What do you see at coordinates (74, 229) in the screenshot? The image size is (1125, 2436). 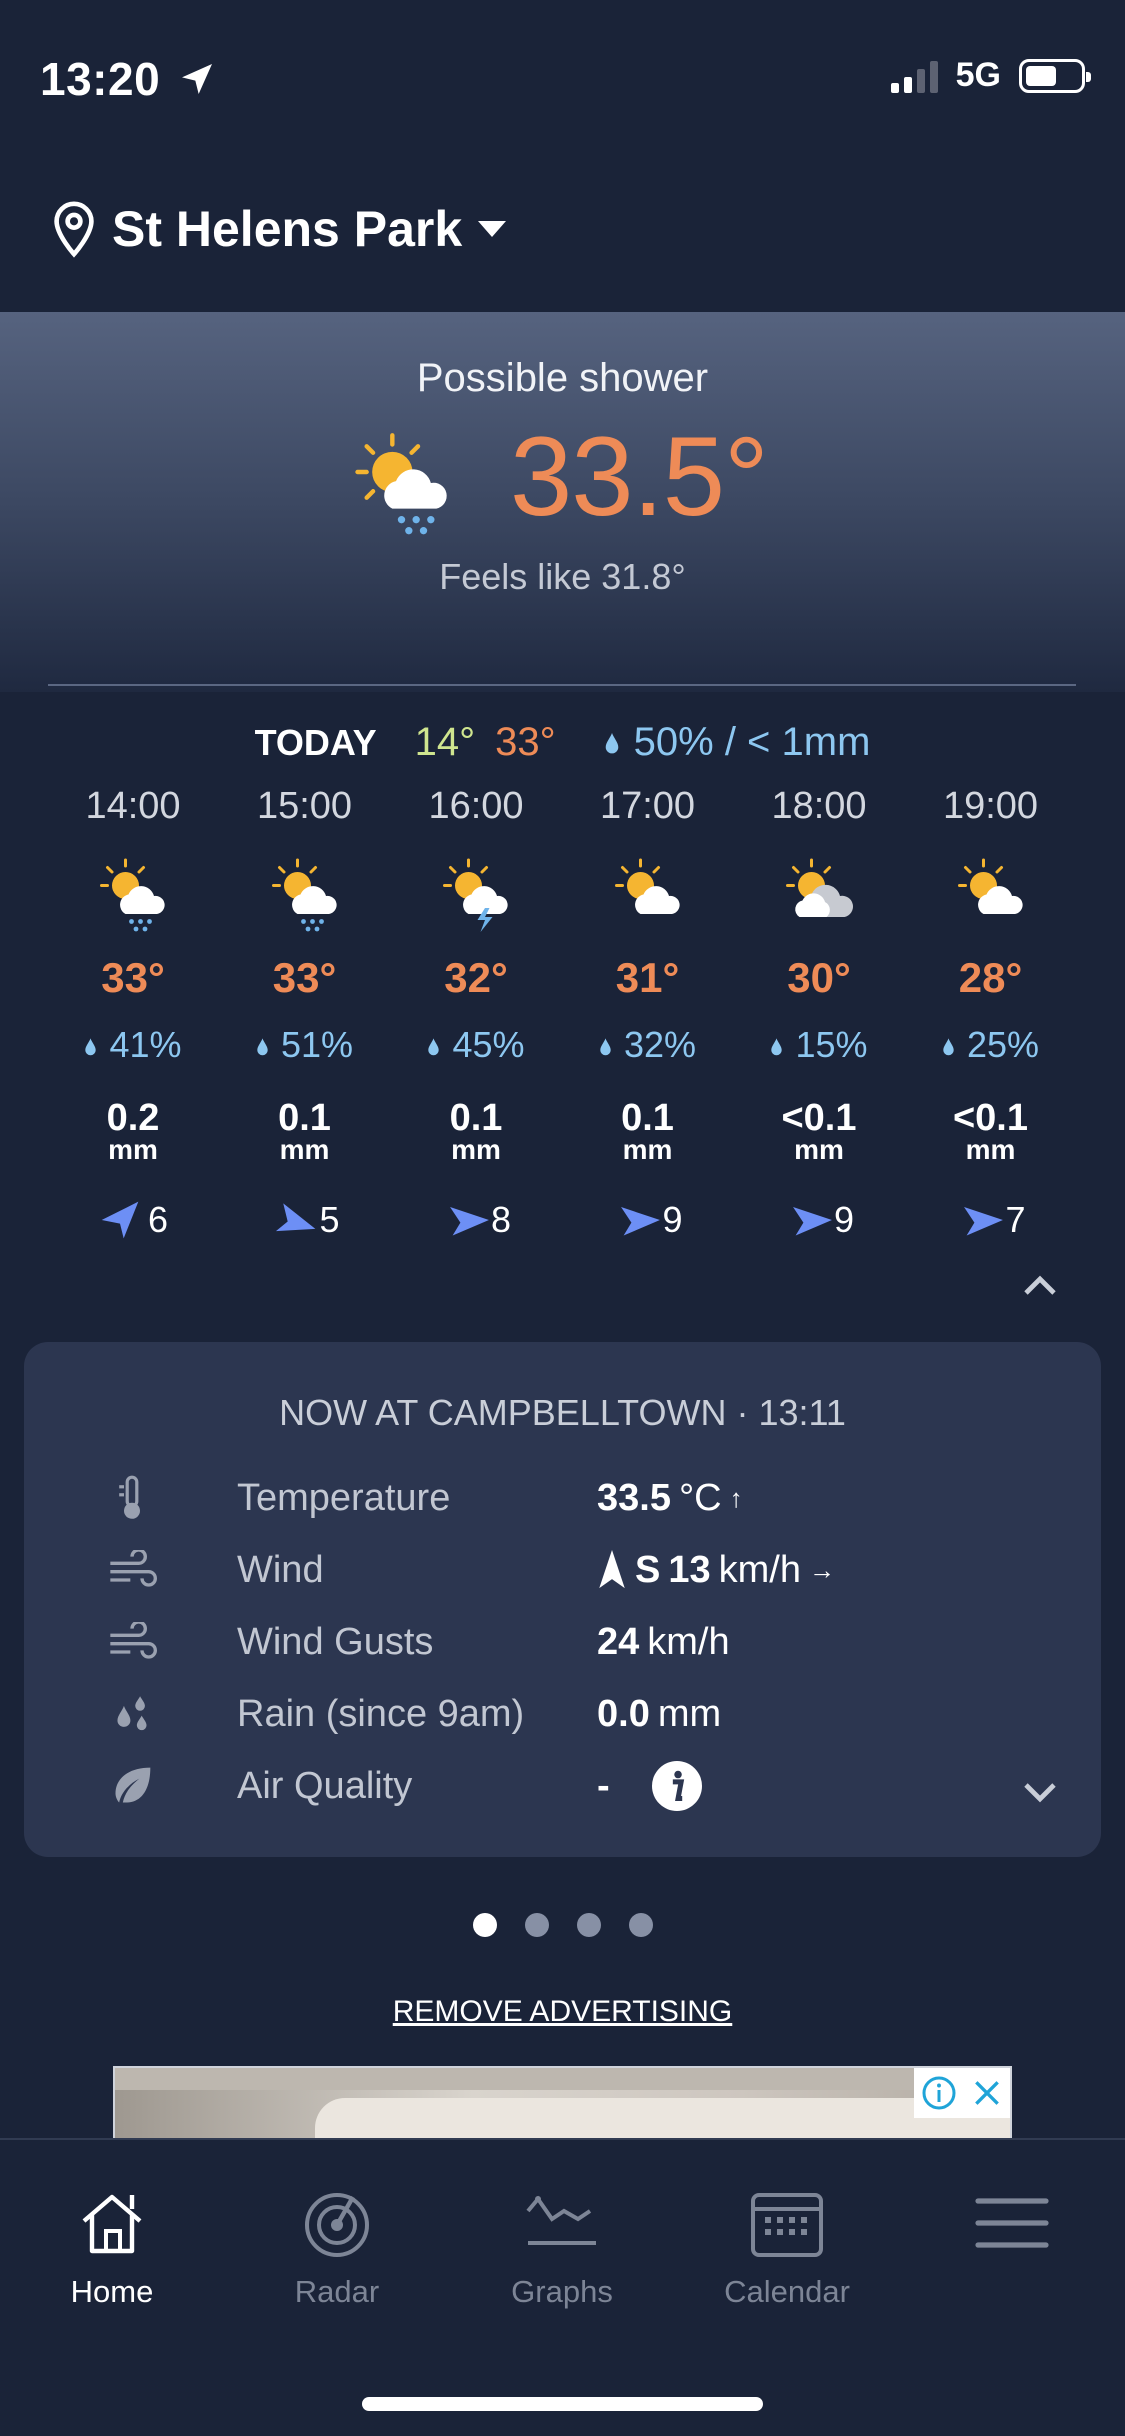 I see `pin-icon` at bounding box center [74, 229].